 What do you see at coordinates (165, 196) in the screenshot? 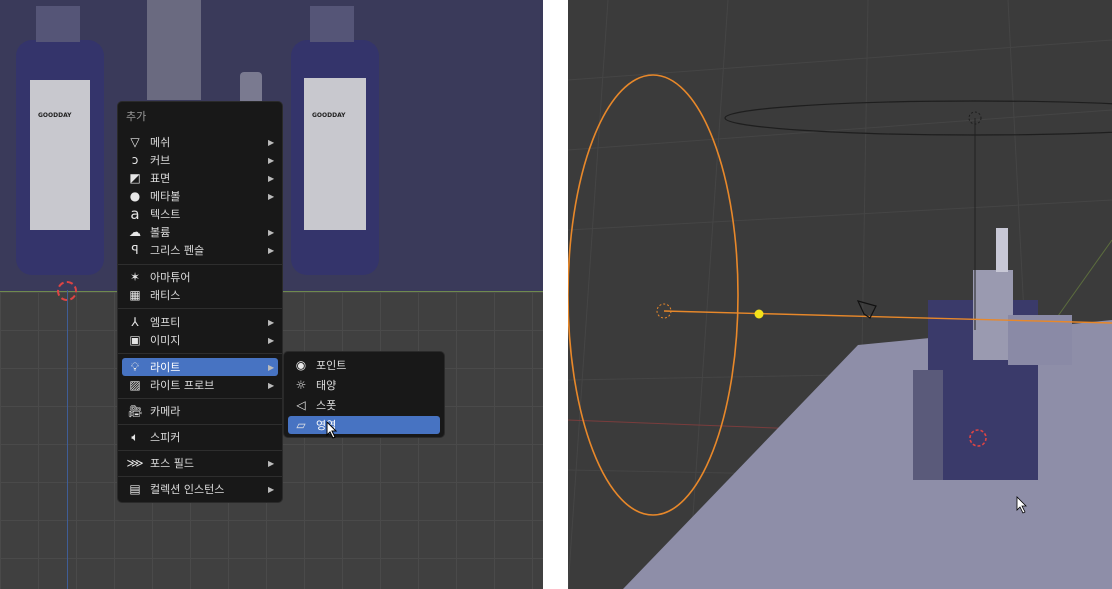
I see `menu-item-label: 메타볼` at bounding box center [165, 196].